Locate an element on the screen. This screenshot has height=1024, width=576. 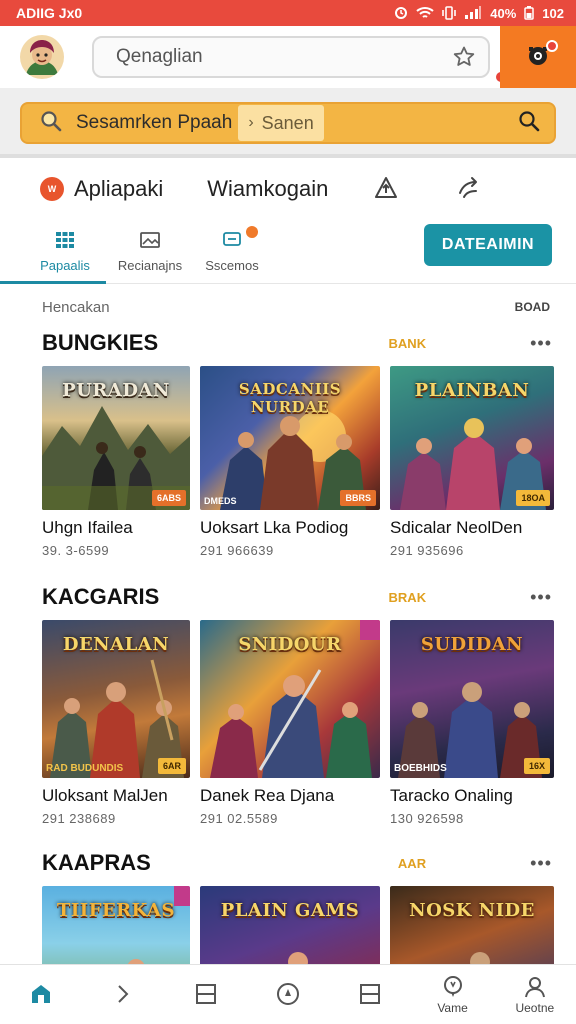
vibrate-icon is located at coordinates (449, 13).